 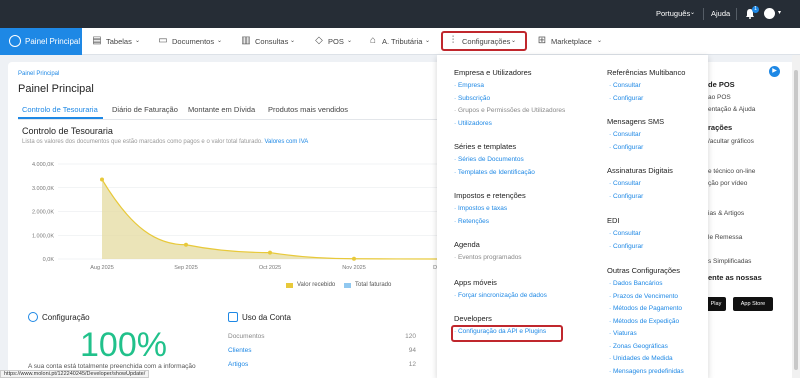 I want to click on dashboard-icon, so click(x=15, y=41).